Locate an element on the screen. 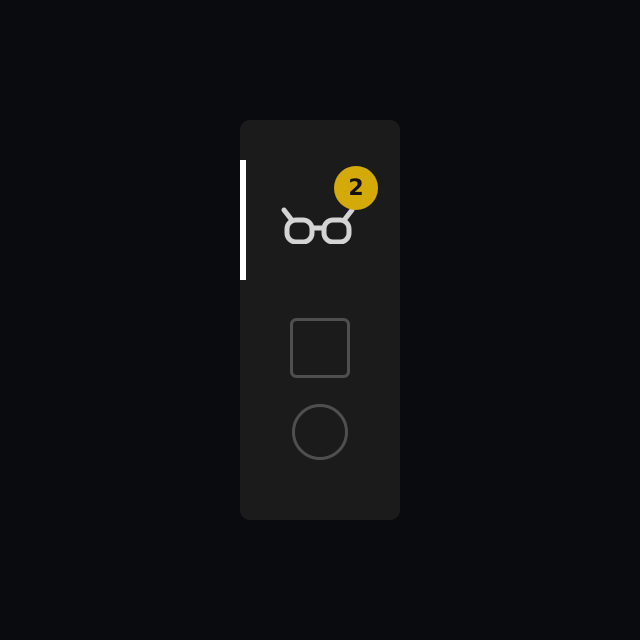 This screenshot has width=640, height=640. active-indicator is located at coordinates (243, 220).